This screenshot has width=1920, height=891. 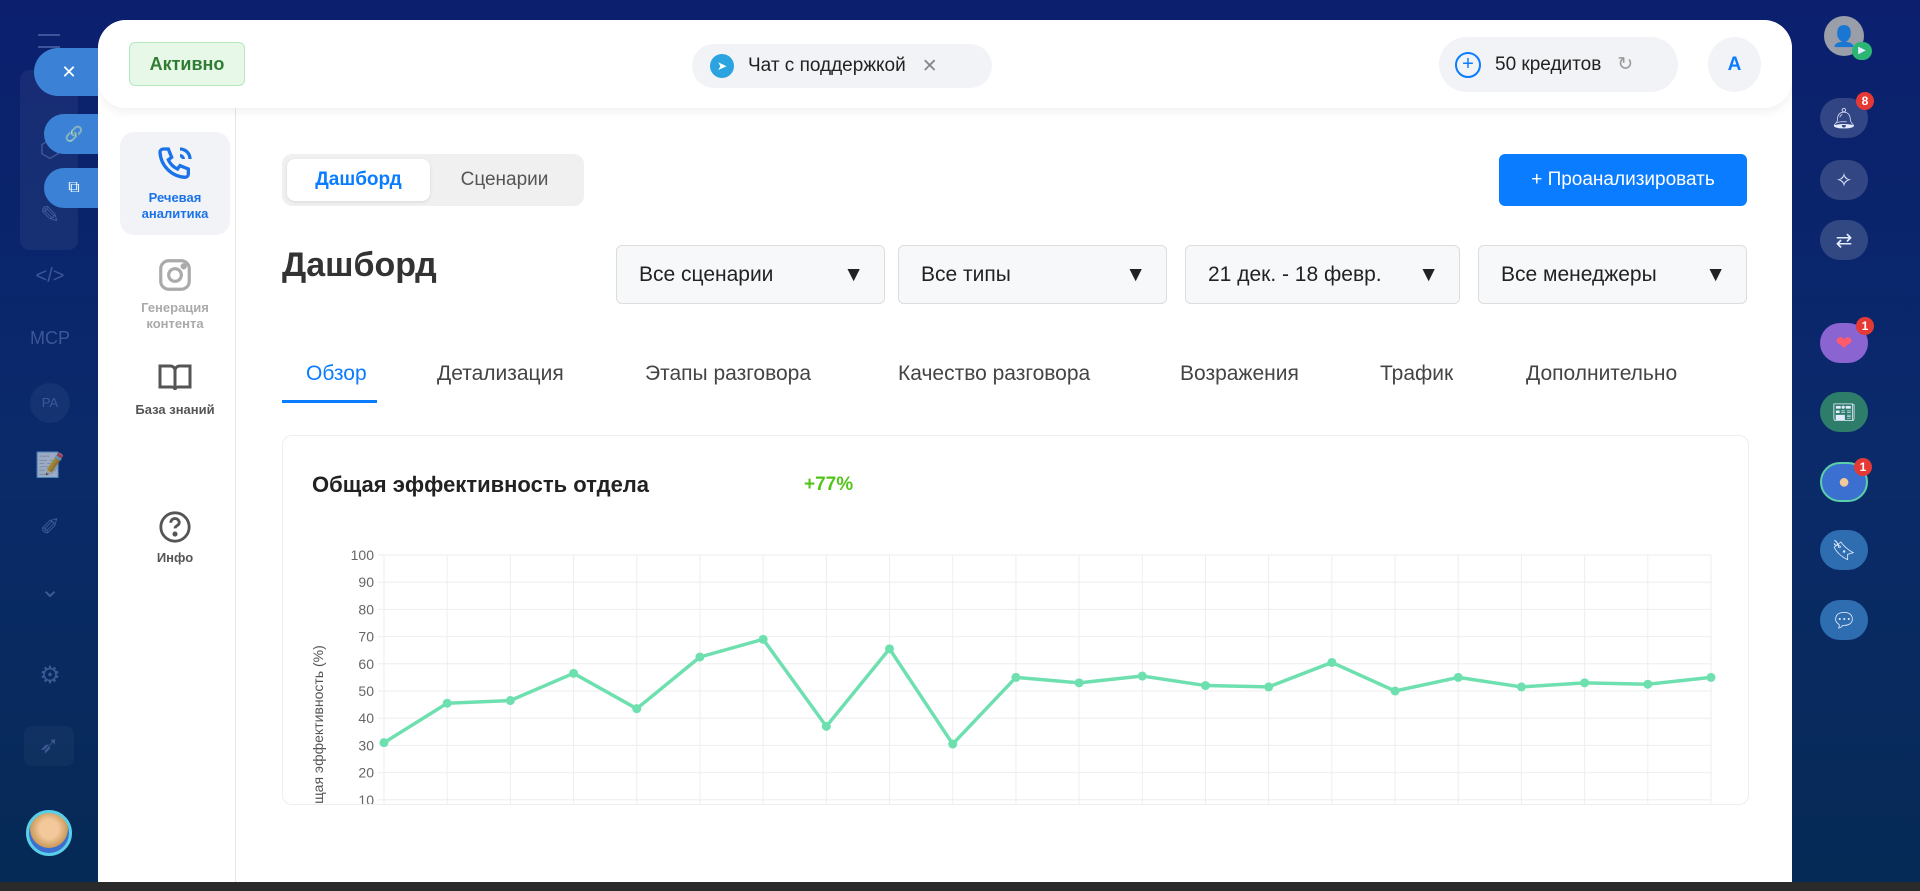 I want to click on tab-additional: Дополнительно, so click(x=1601, y=382).